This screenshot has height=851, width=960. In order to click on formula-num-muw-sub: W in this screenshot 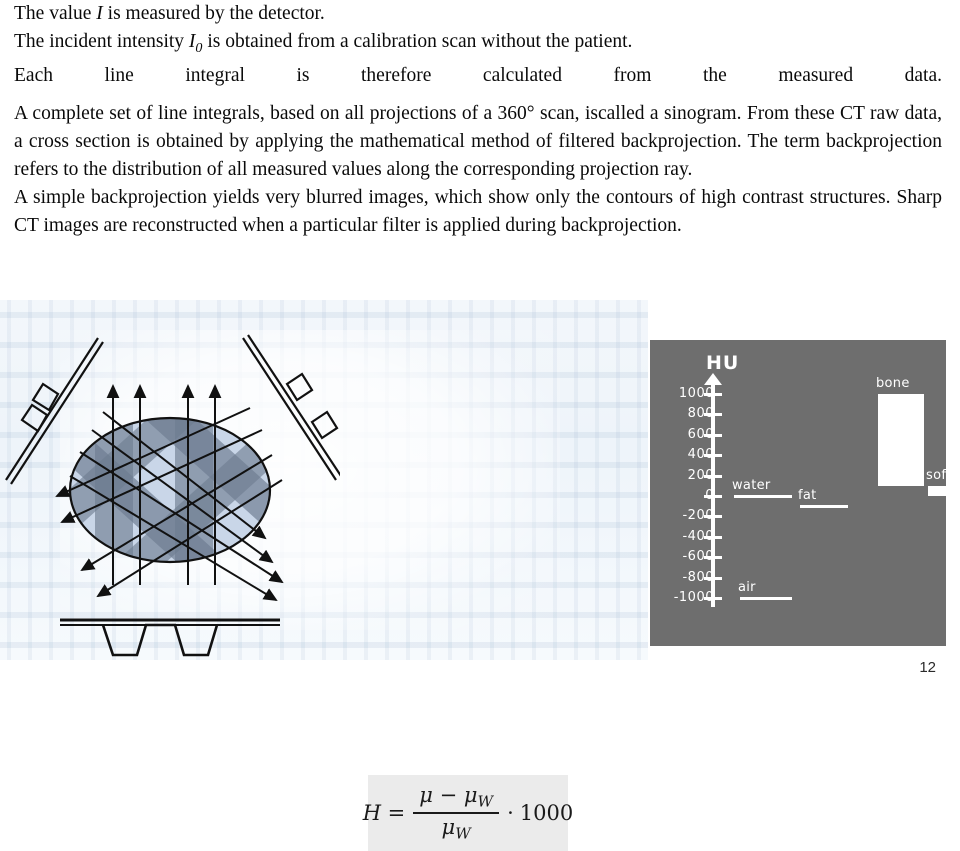, I will do `click(485, 802)`.